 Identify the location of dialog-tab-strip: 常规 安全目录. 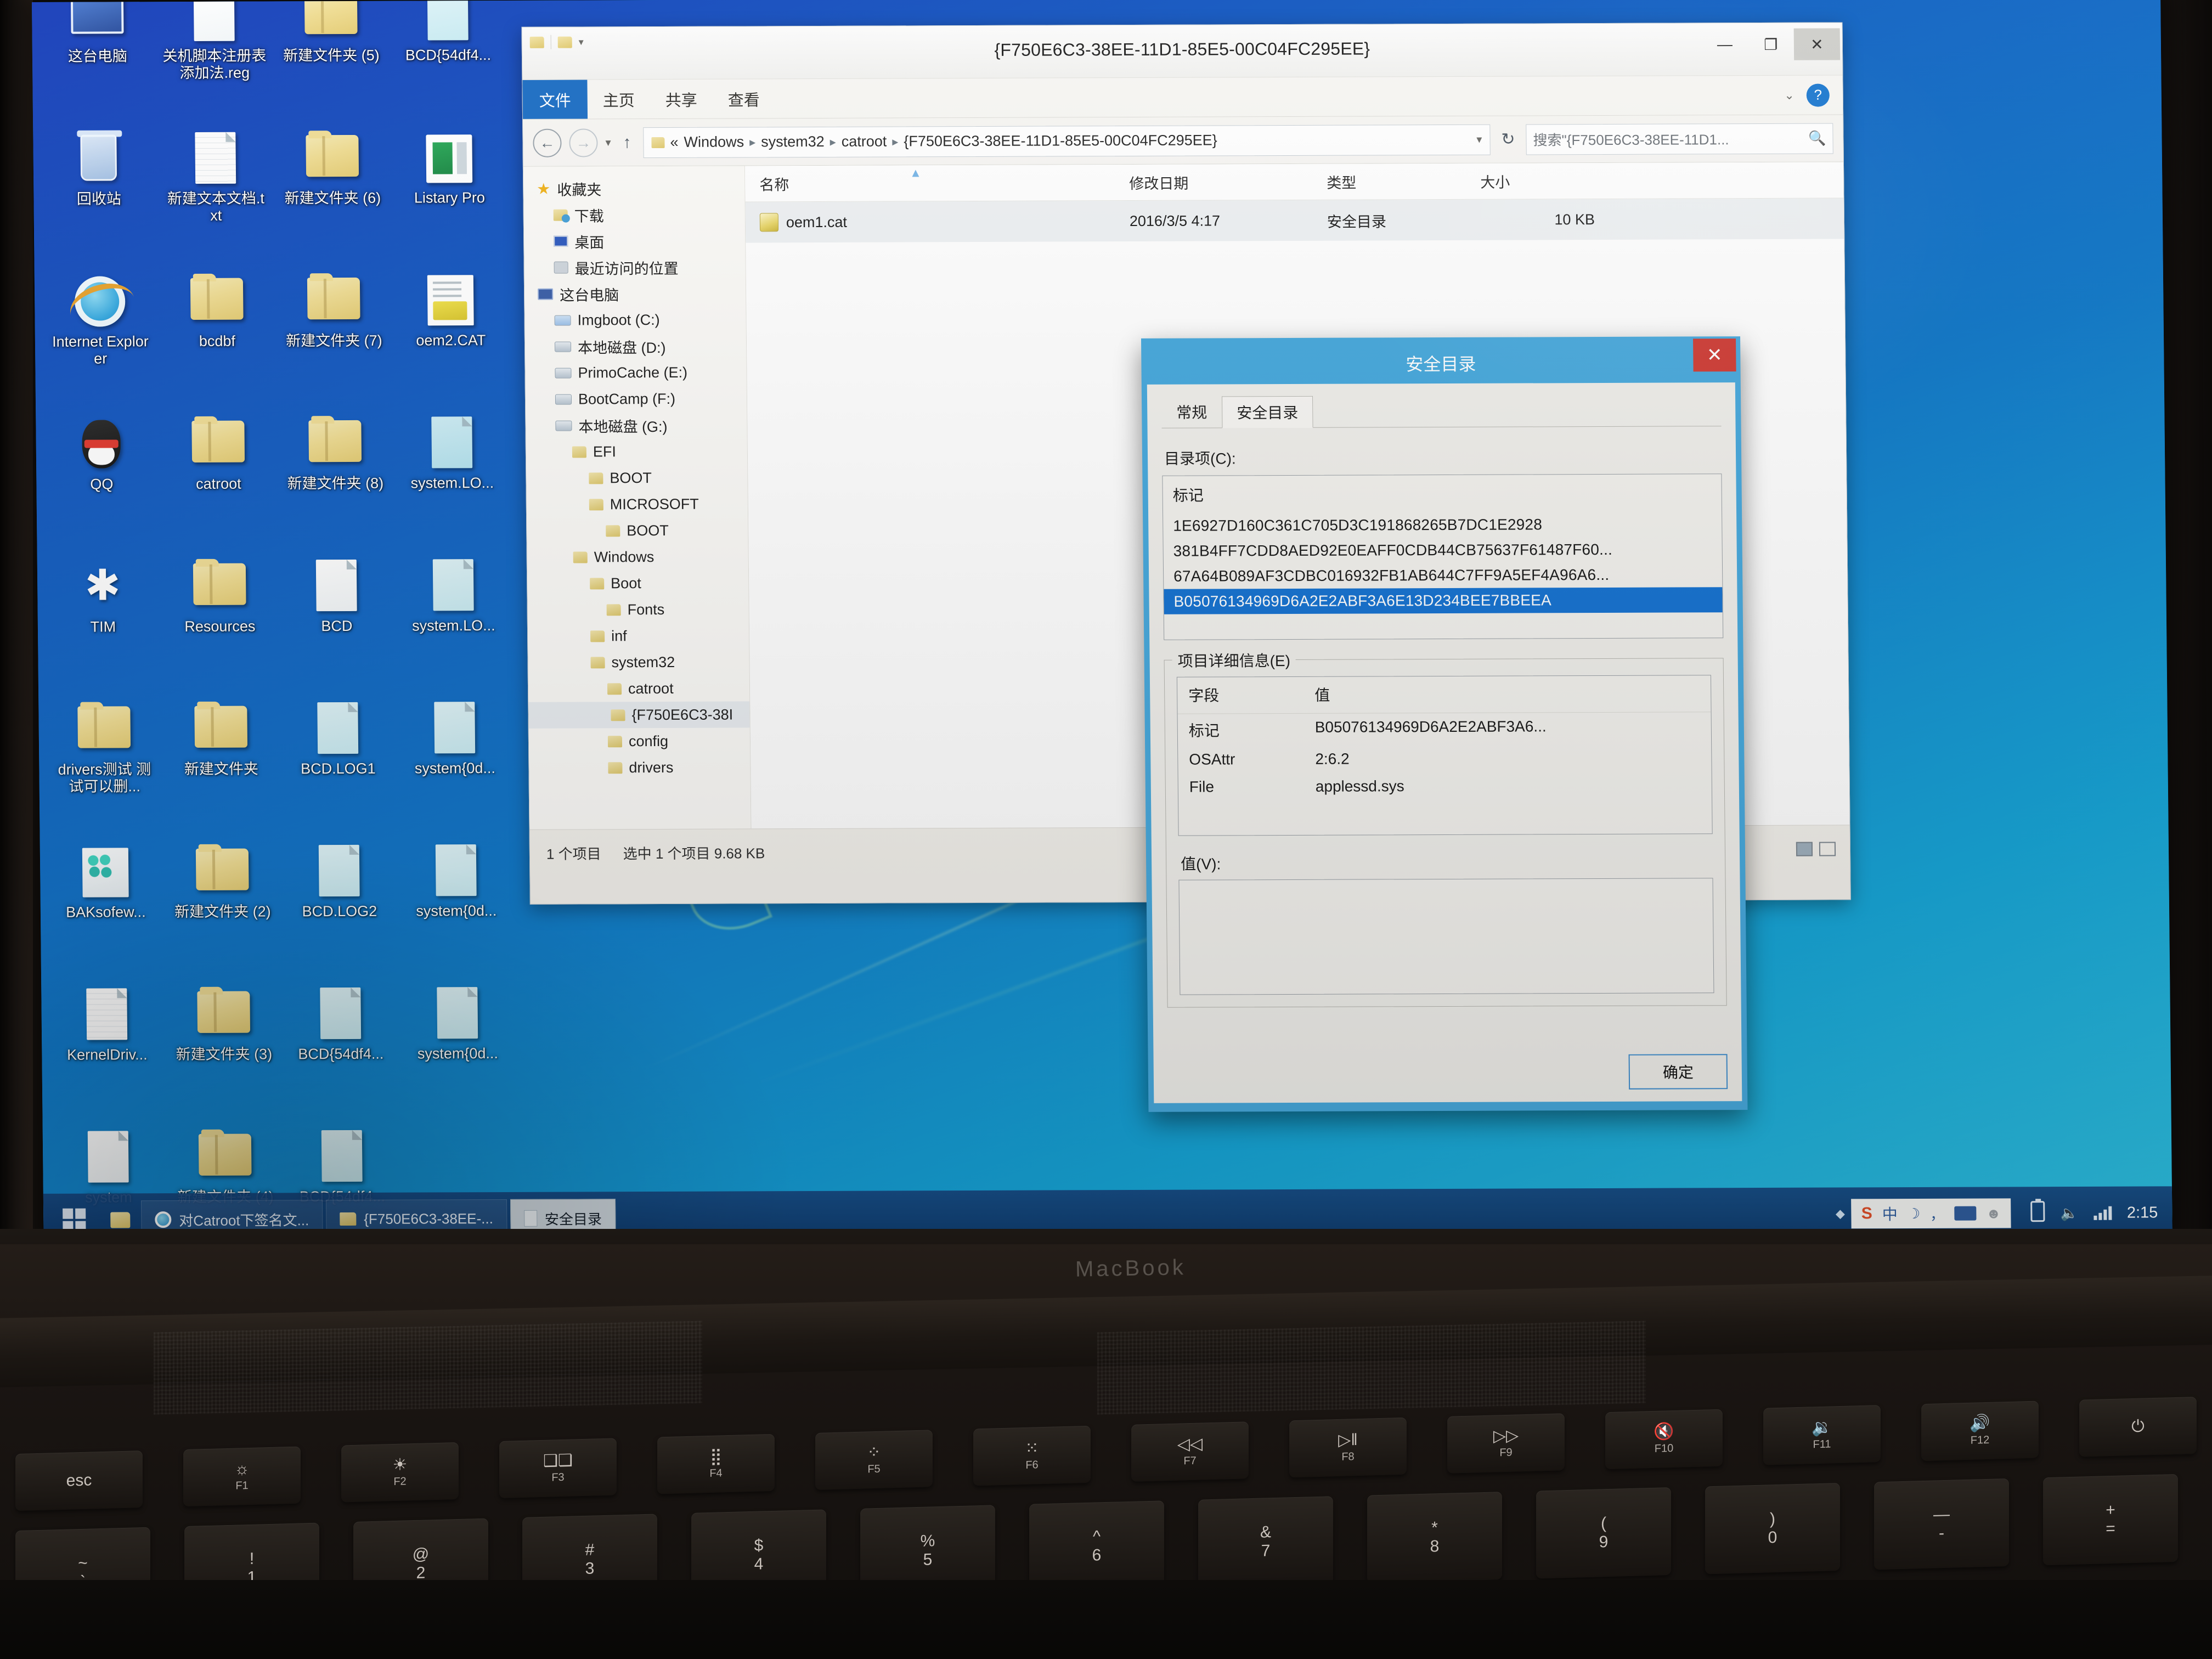
(1441, 411).